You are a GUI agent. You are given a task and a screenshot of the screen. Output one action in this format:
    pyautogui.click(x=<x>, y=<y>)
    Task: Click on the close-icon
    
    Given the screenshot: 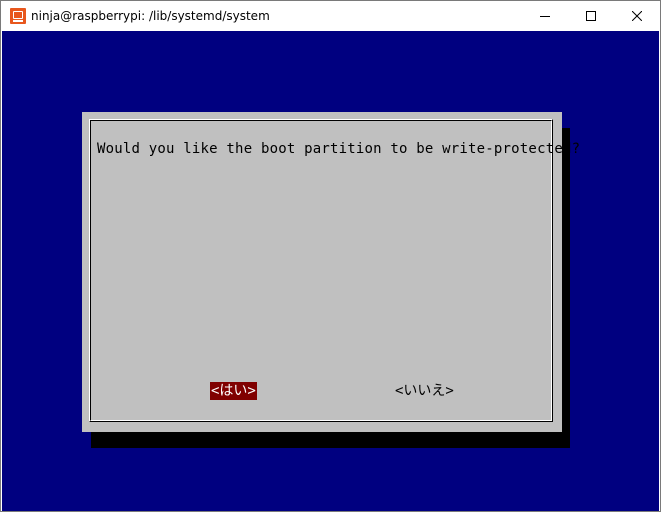 What is the action you would take?
    pyautogui.click(x=637, y=16)
    